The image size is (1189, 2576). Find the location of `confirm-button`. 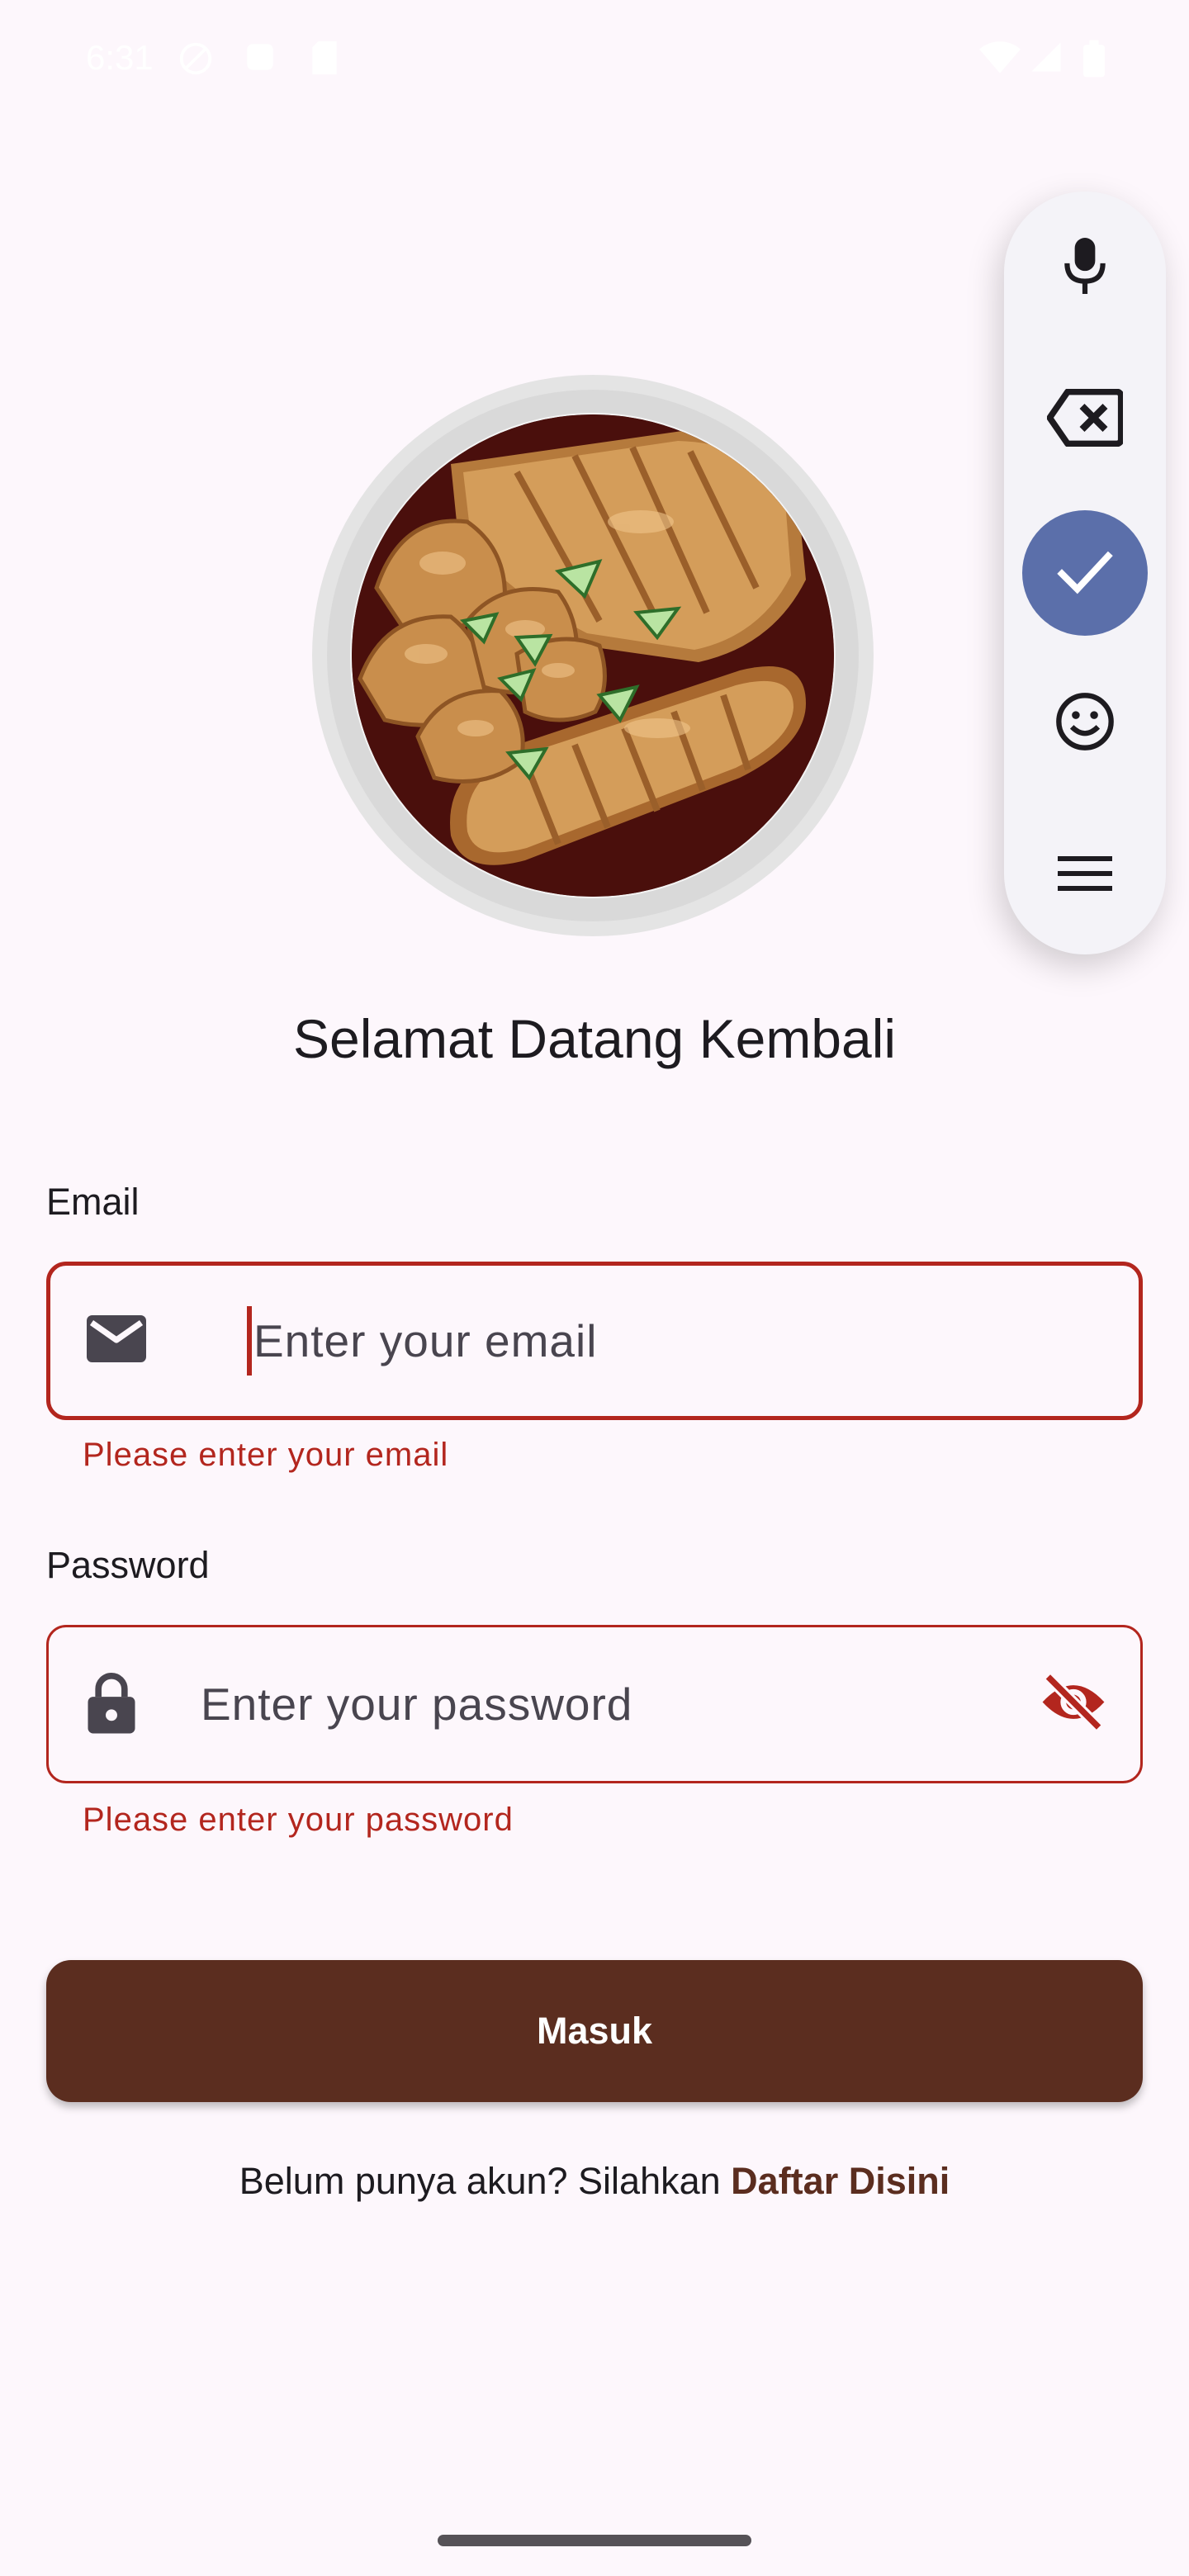

confirm-button is located at coordinates (1085, 573).